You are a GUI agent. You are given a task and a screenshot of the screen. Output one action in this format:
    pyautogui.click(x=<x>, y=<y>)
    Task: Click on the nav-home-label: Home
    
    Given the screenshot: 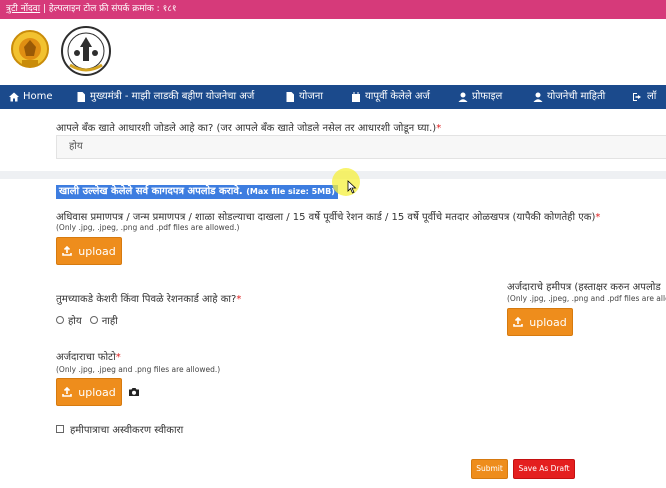 What is the action you would take?
    pyautogui.click(x=38, y=96)
    